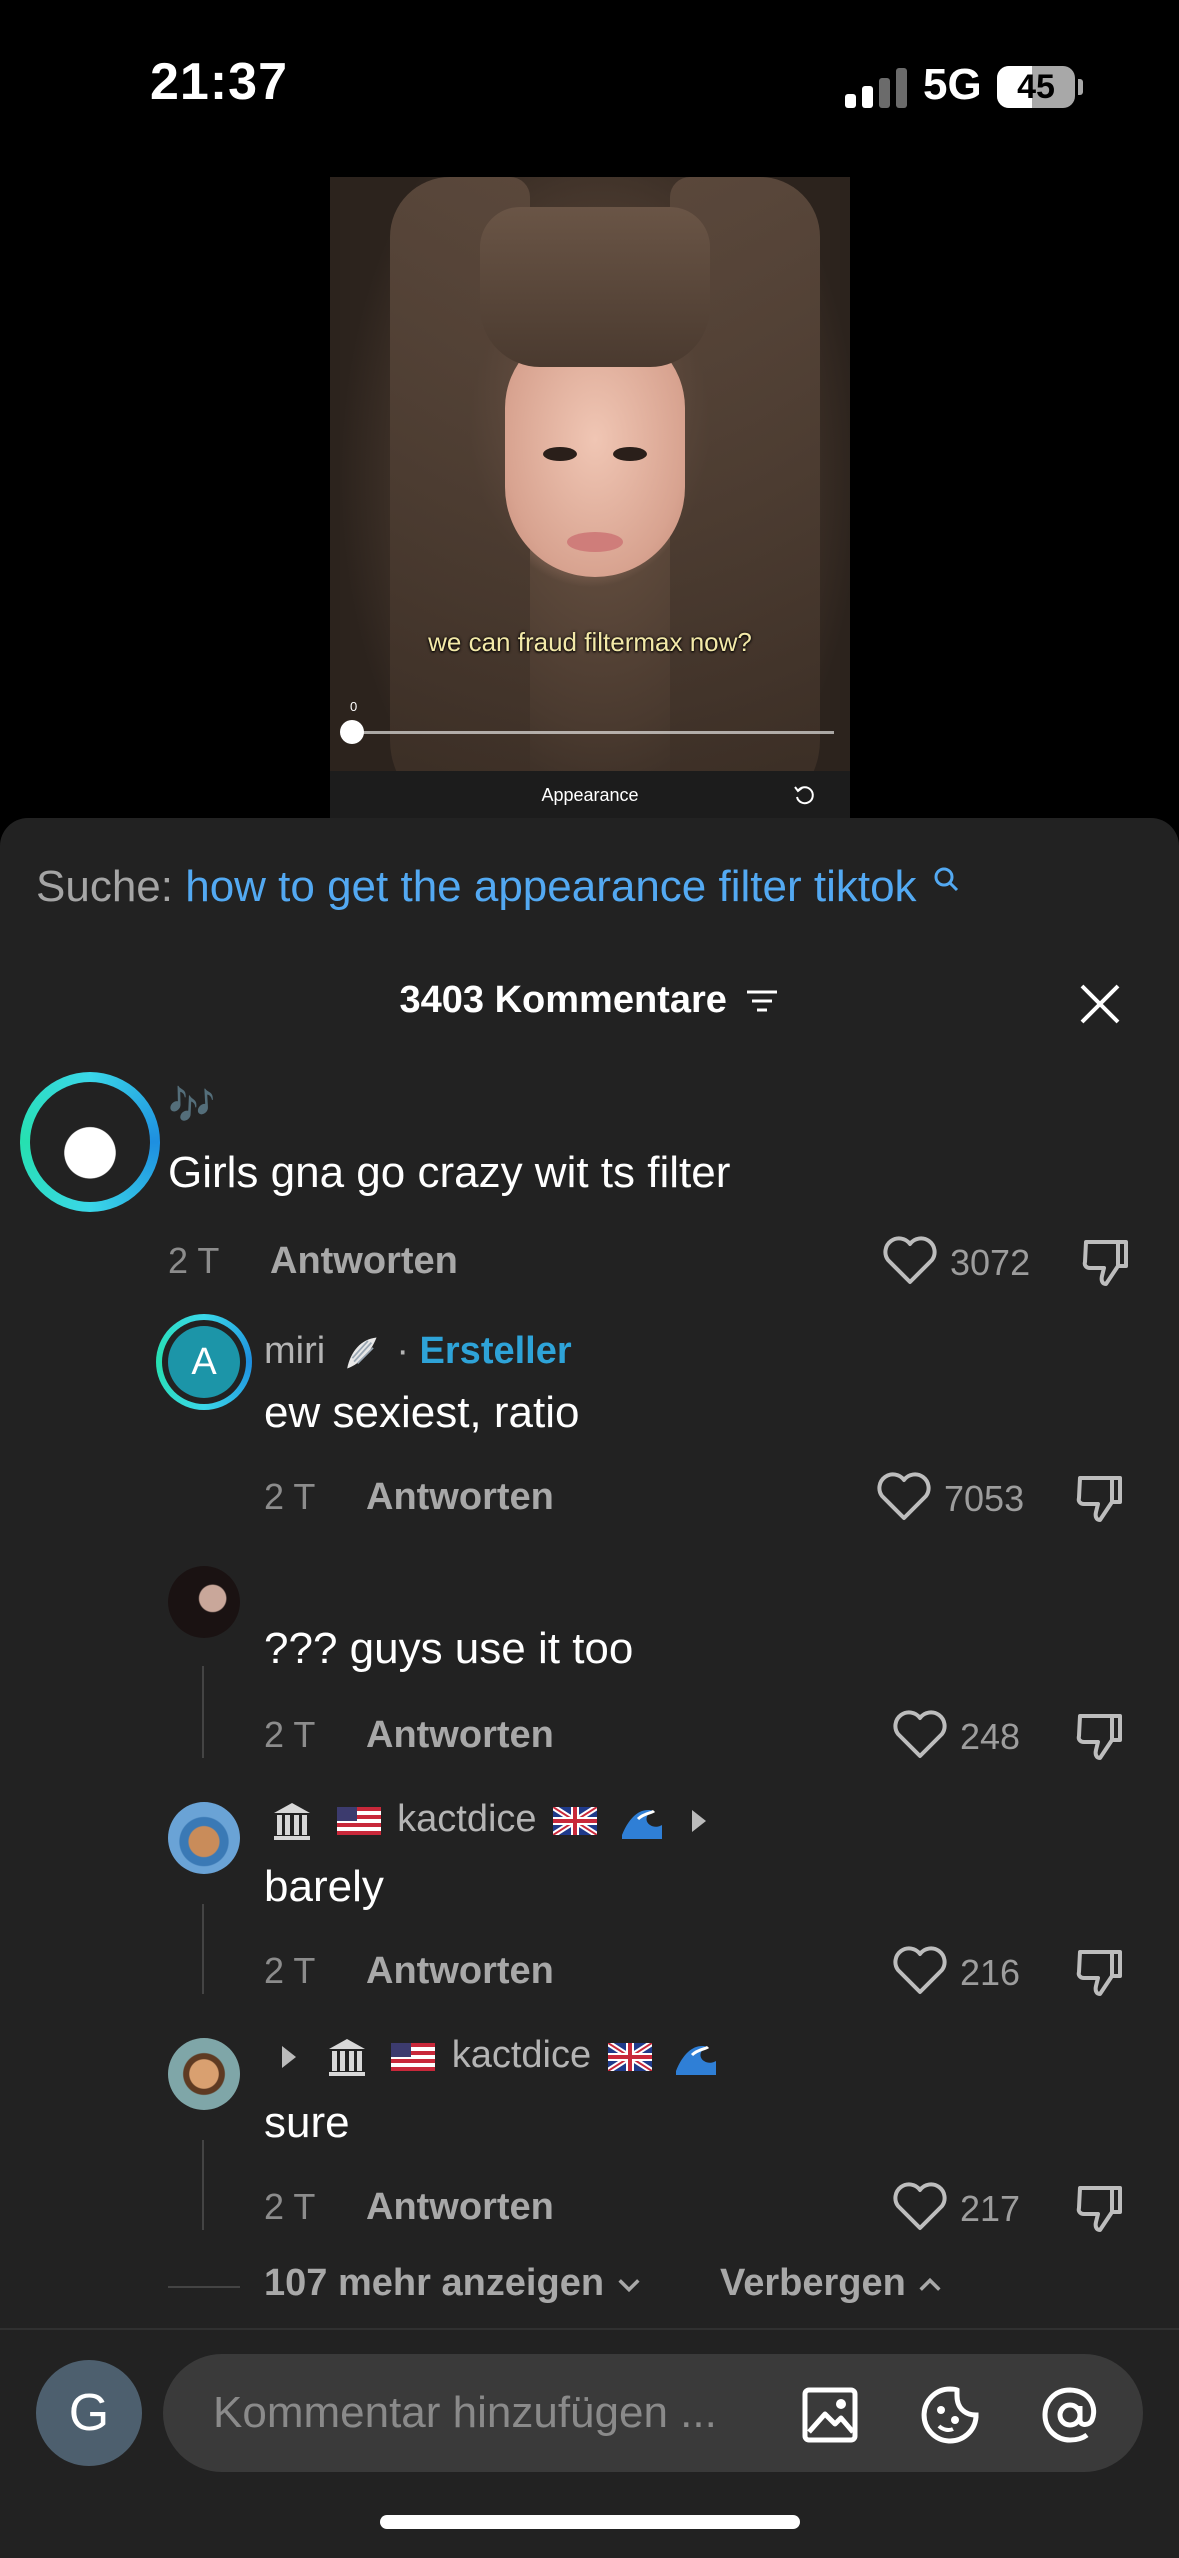  I want to click on chevron-down-icon, so click(629, 2286).